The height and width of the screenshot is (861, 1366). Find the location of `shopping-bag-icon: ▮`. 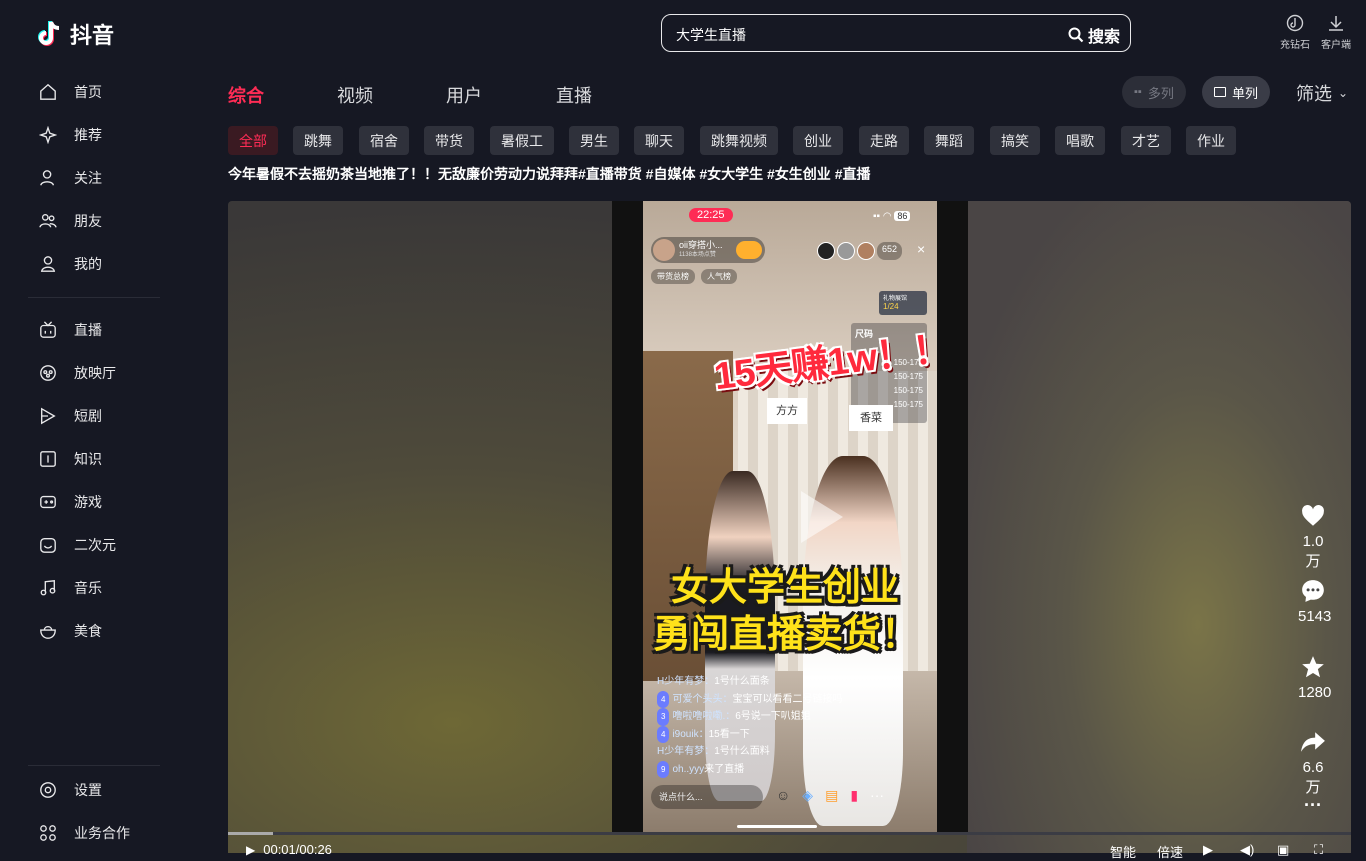

shopping-bag-icon: ▮ is located at coordinates (854, 795).